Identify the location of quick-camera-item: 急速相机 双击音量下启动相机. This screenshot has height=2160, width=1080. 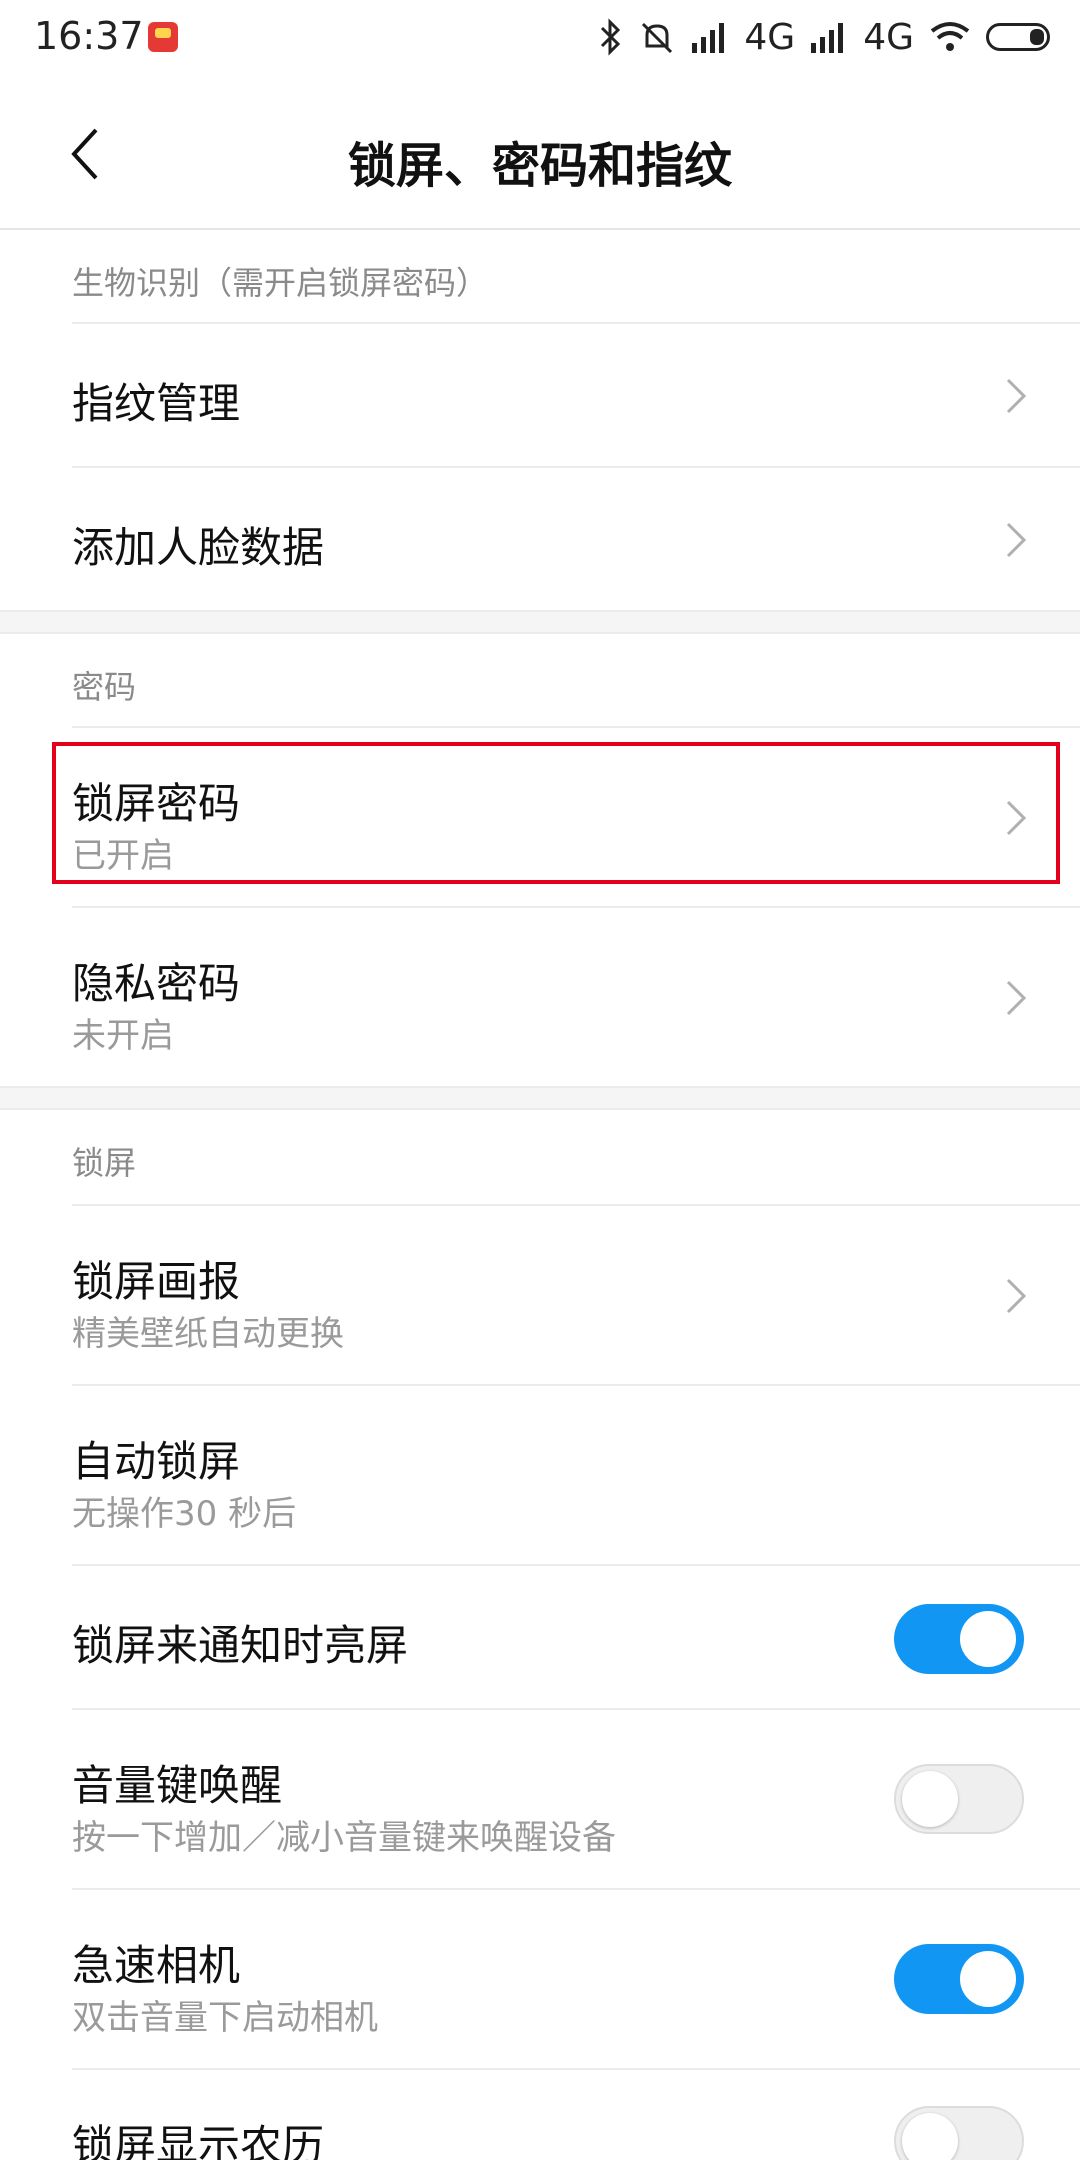
(540, 1978).